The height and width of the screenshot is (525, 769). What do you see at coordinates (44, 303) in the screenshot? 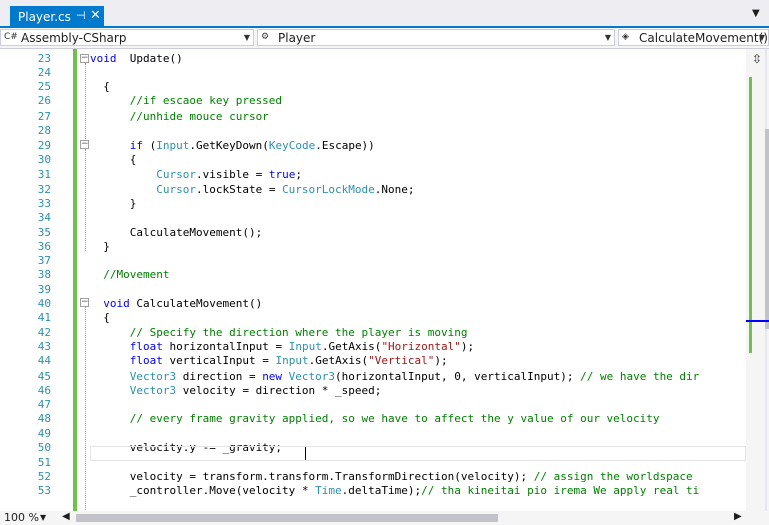
I see `line-number: 40` at bounding box center [44, 303].